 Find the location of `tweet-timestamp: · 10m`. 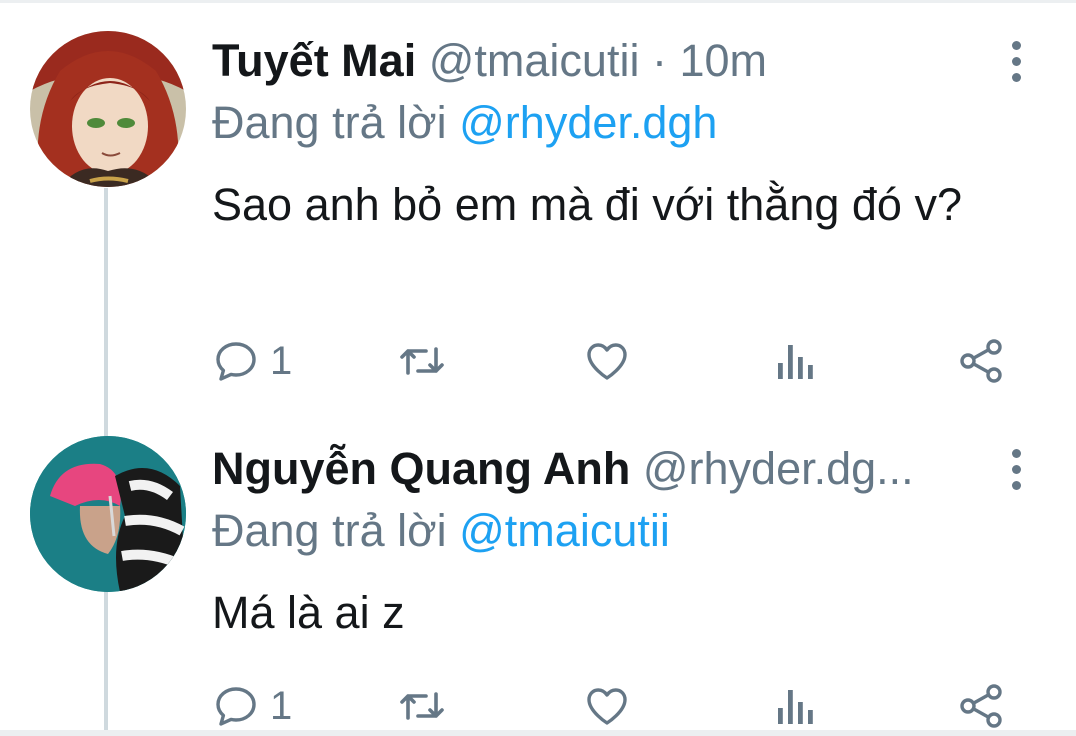

tweet-timestamp: · 10m is located at coordinates (709, 60).